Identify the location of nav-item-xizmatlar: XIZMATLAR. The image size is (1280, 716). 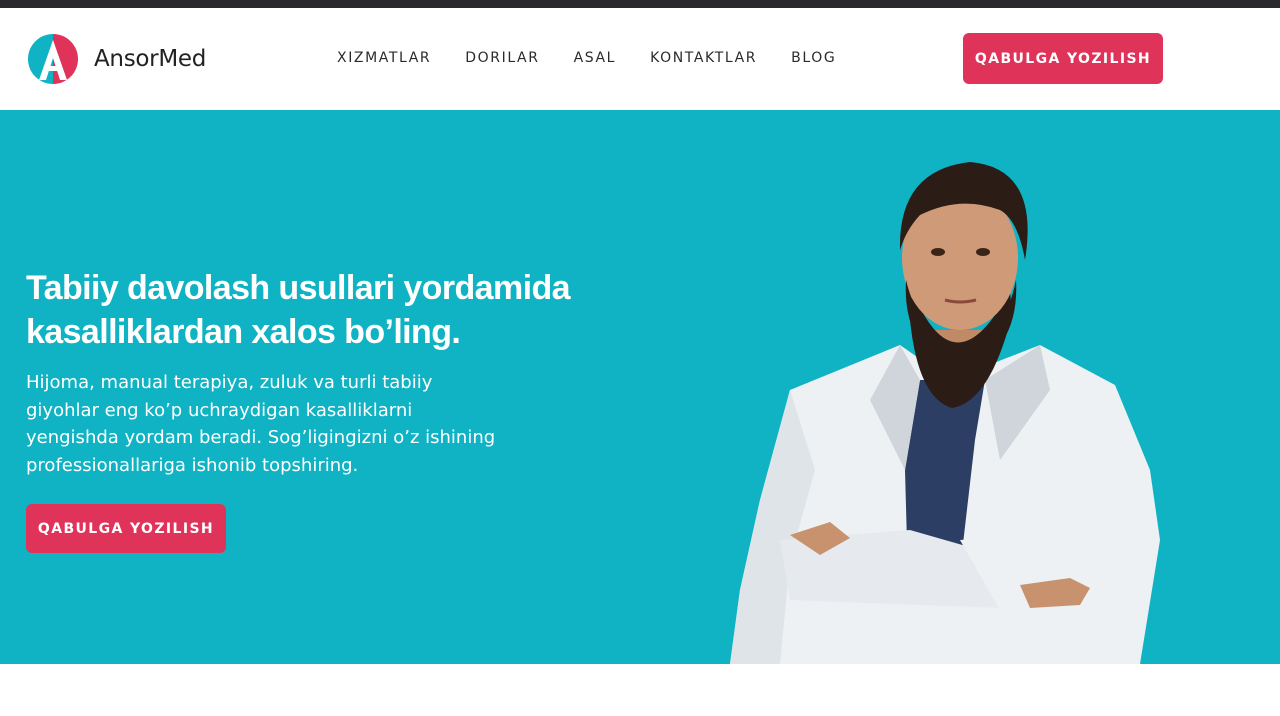
(384, 58).